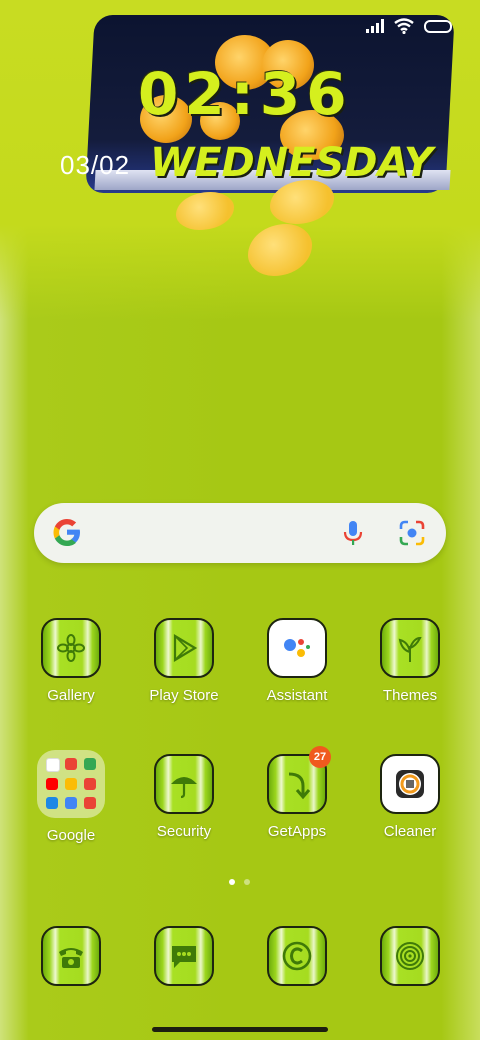 This screenshot has width=480, height=1040. I want to click on battery-icon, so click(438, 26).